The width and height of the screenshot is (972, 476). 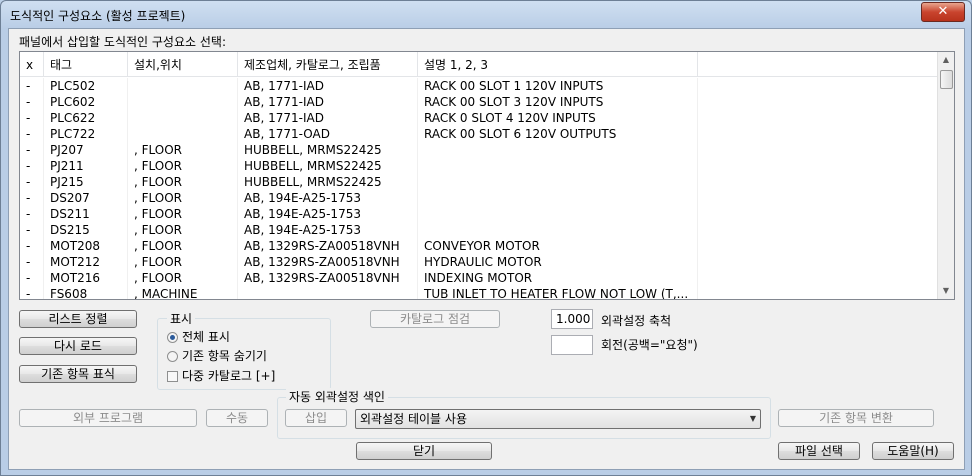 What do you see at coordinates (558, 102) in the screenshot?
I see `cell-description: RACK 00 SLOT 3 120V INPUTS` at bounding box center [558, 102].